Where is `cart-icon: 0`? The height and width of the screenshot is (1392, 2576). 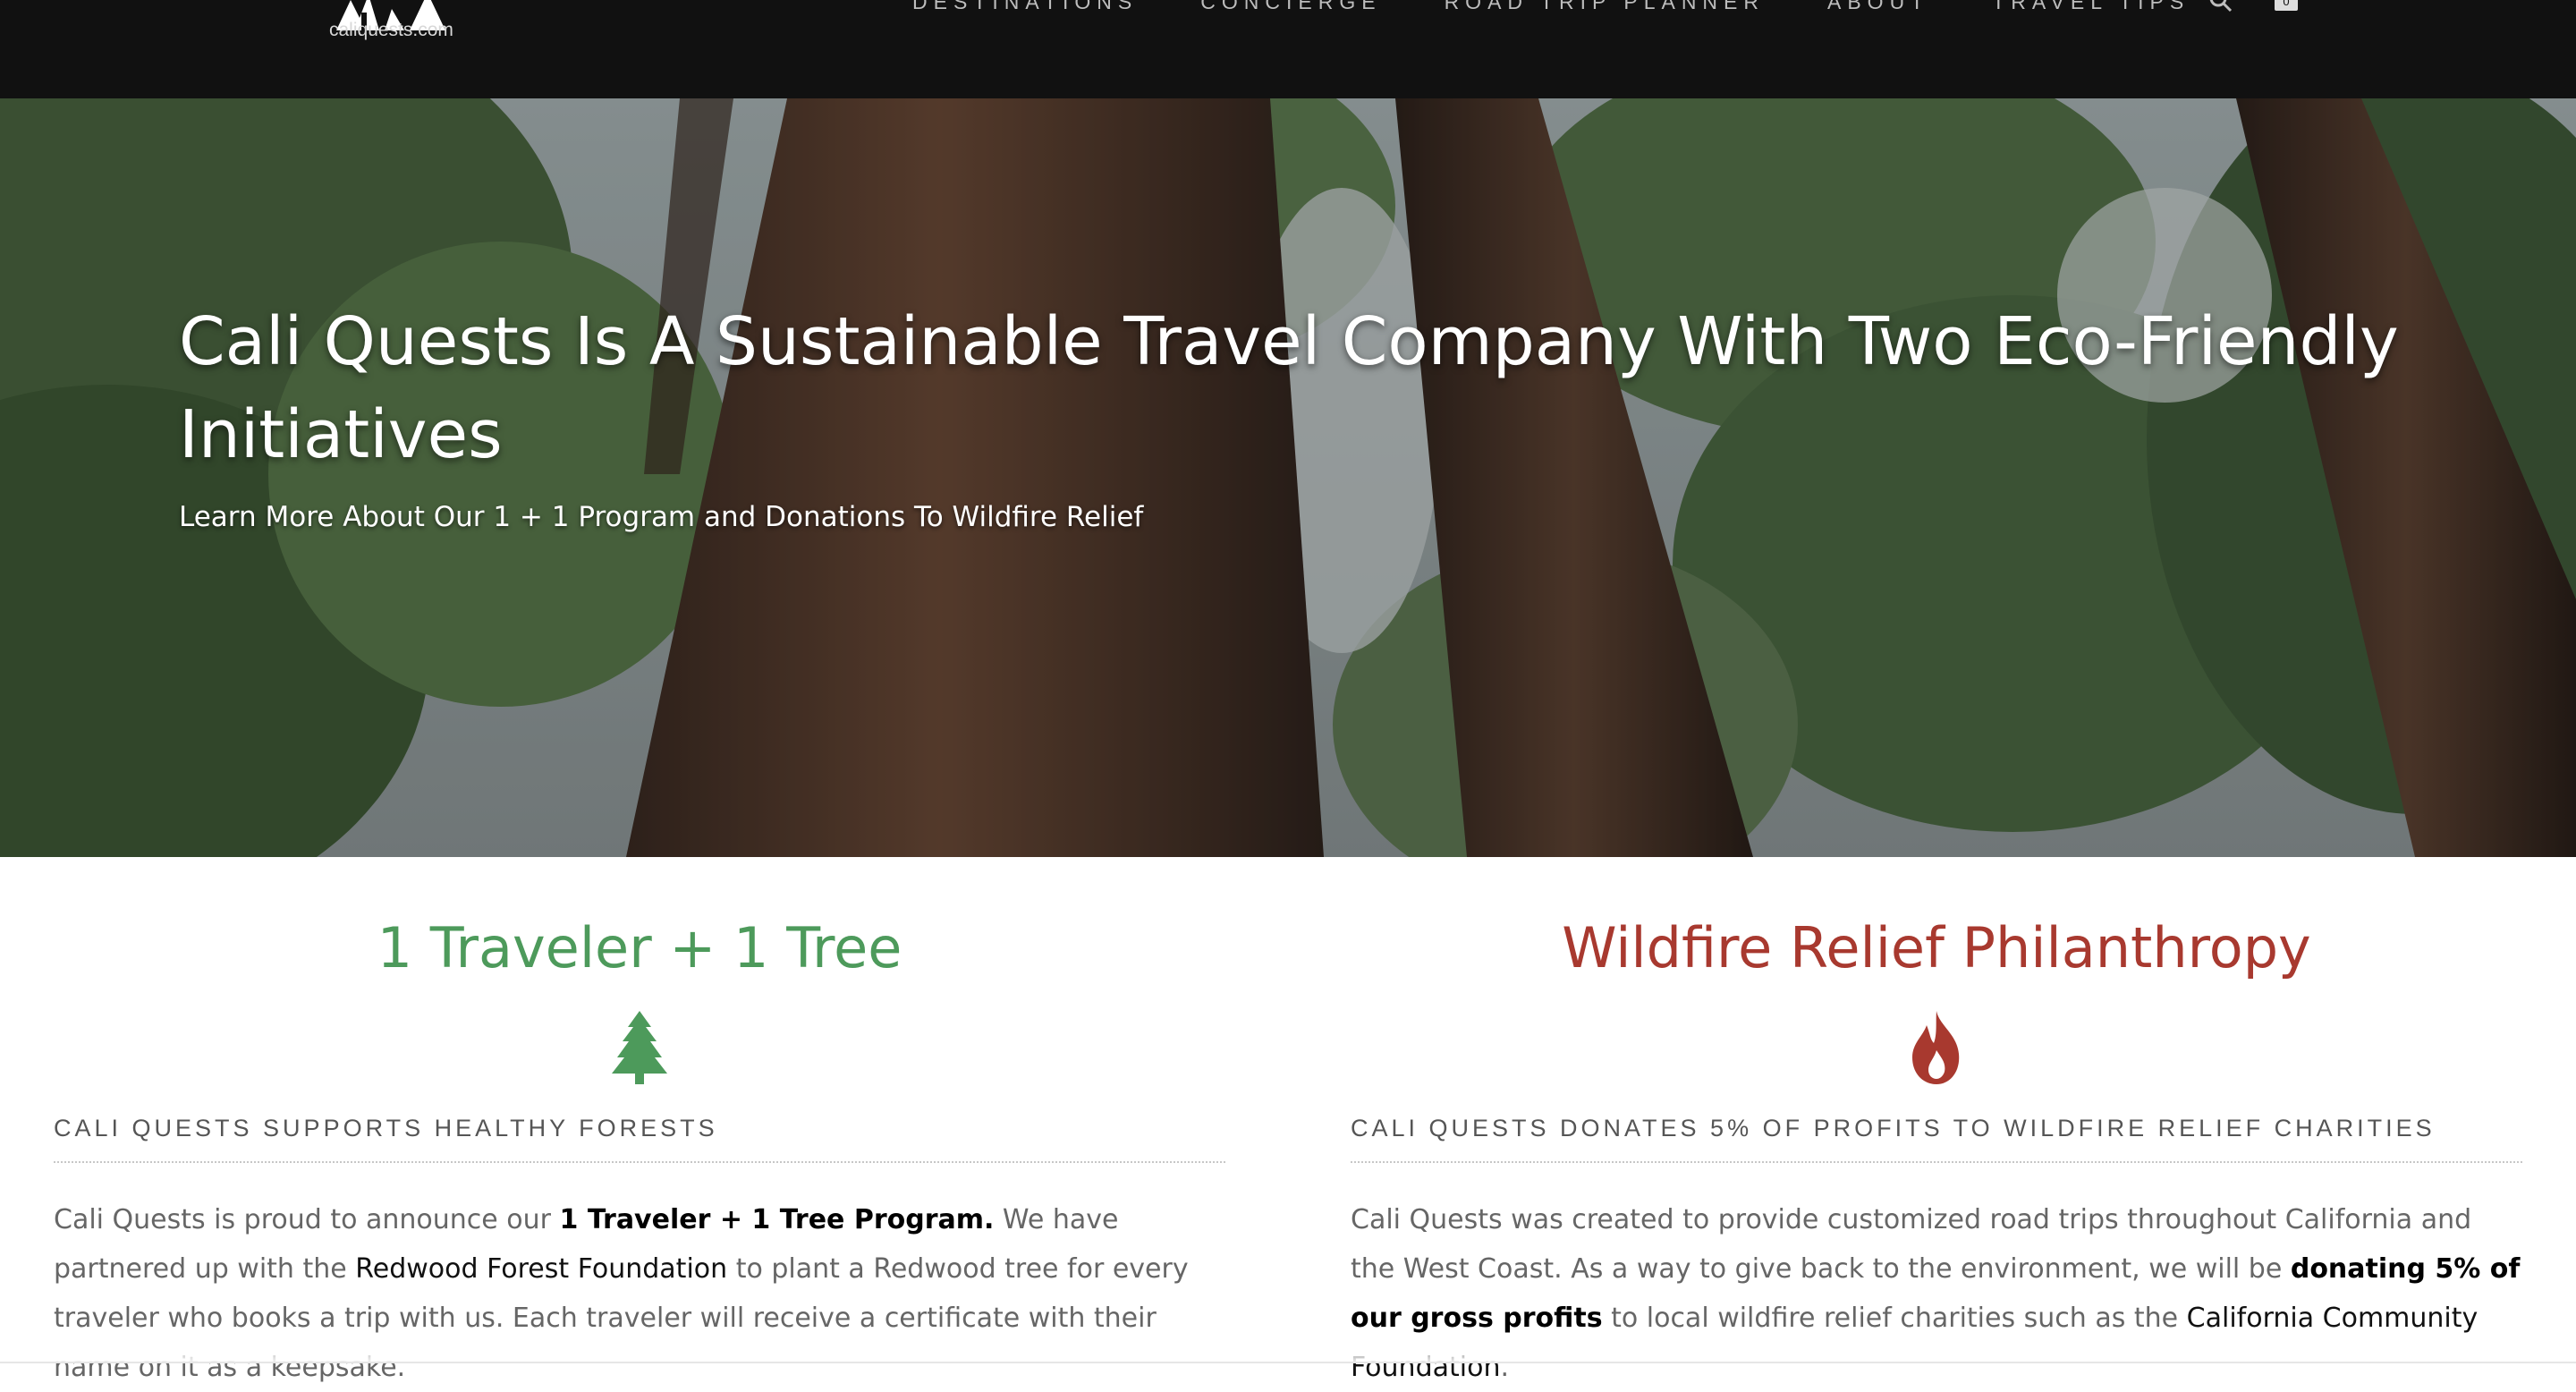 cart-icon: 0 is located at coordinates (2286, 5).